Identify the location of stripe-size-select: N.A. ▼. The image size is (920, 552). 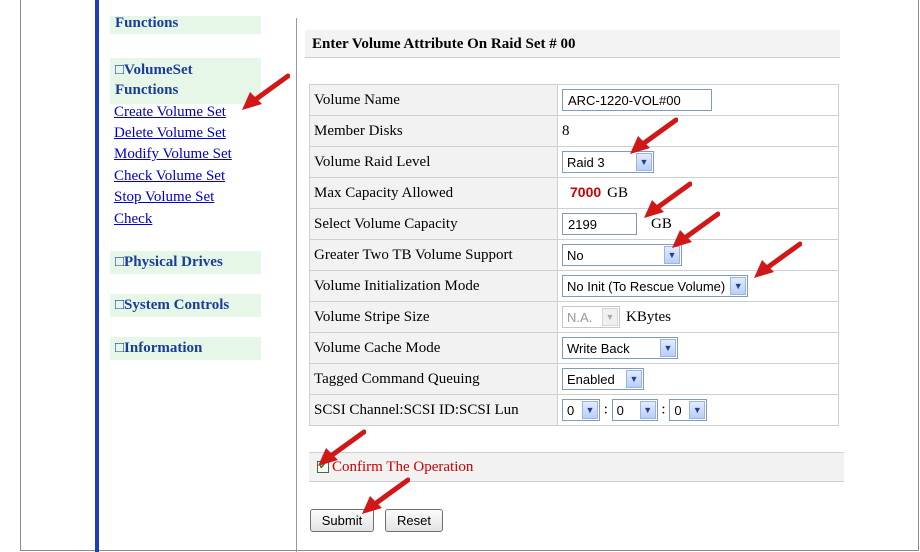
(591, 317).